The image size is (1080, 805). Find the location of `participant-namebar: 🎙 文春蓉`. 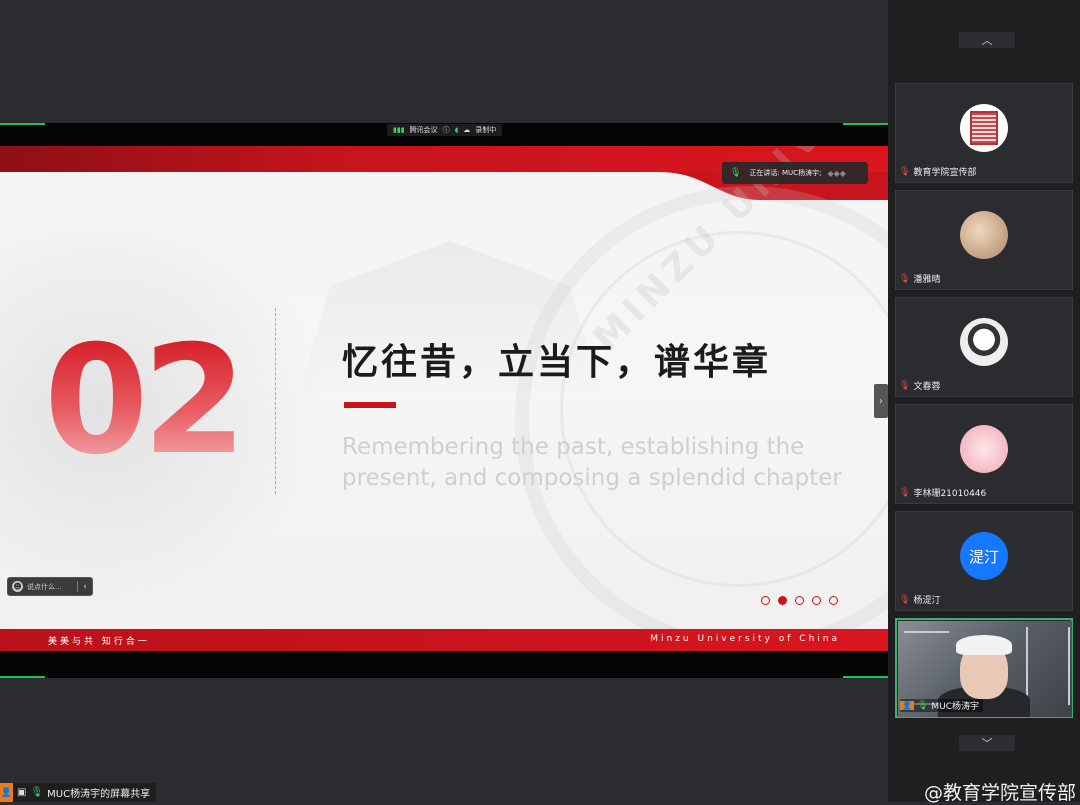

participant-namebar: 🎙 文春蓉 is located at coordinates (920, 386).